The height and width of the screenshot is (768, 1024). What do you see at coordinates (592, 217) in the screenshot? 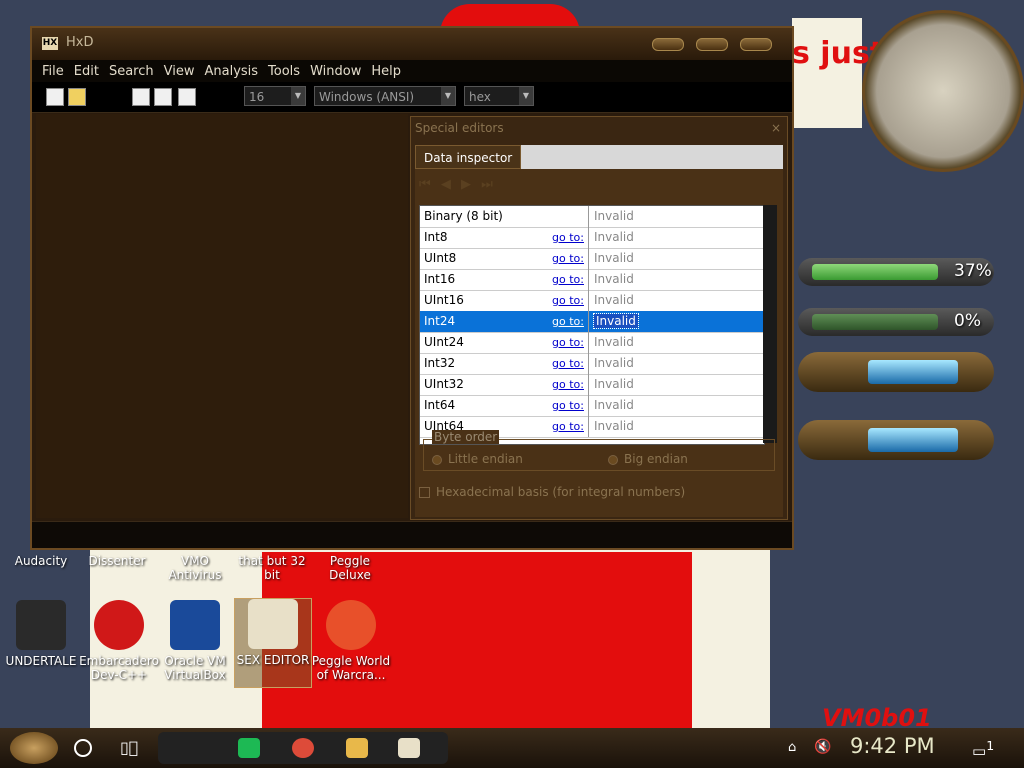
I see `inspector-row: Binary (8 bit) Invalid` at bounding box center [592, 217].